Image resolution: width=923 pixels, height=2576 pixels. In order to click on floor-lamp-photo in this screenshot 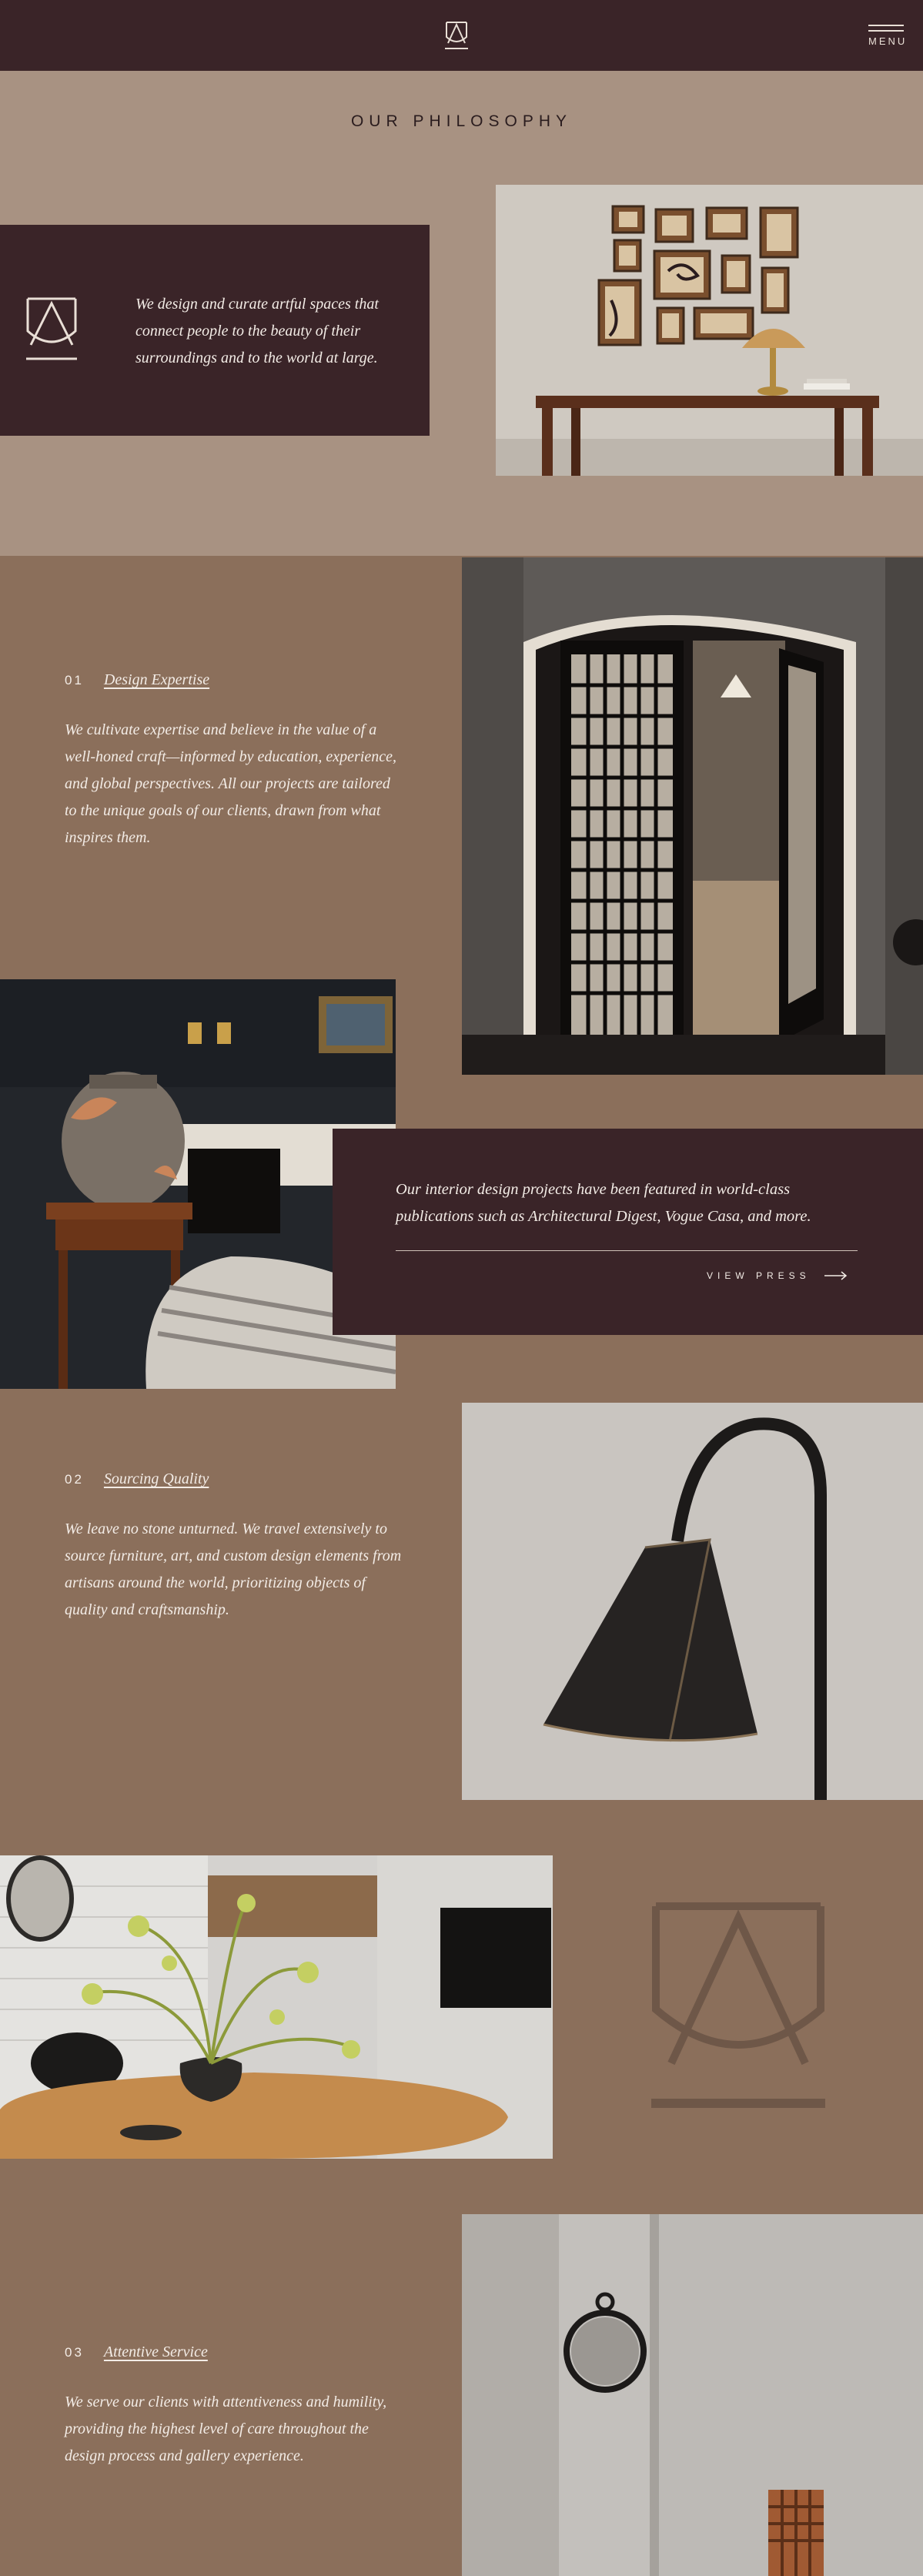, I will do `click(692, 1602)`.